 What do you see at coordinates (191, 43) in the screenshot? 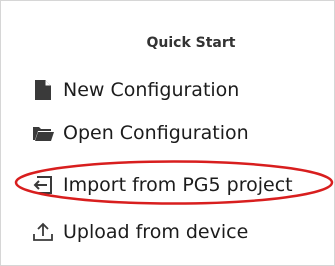
I see `panel-title: Quick Start` at bounding box center [191, 43].